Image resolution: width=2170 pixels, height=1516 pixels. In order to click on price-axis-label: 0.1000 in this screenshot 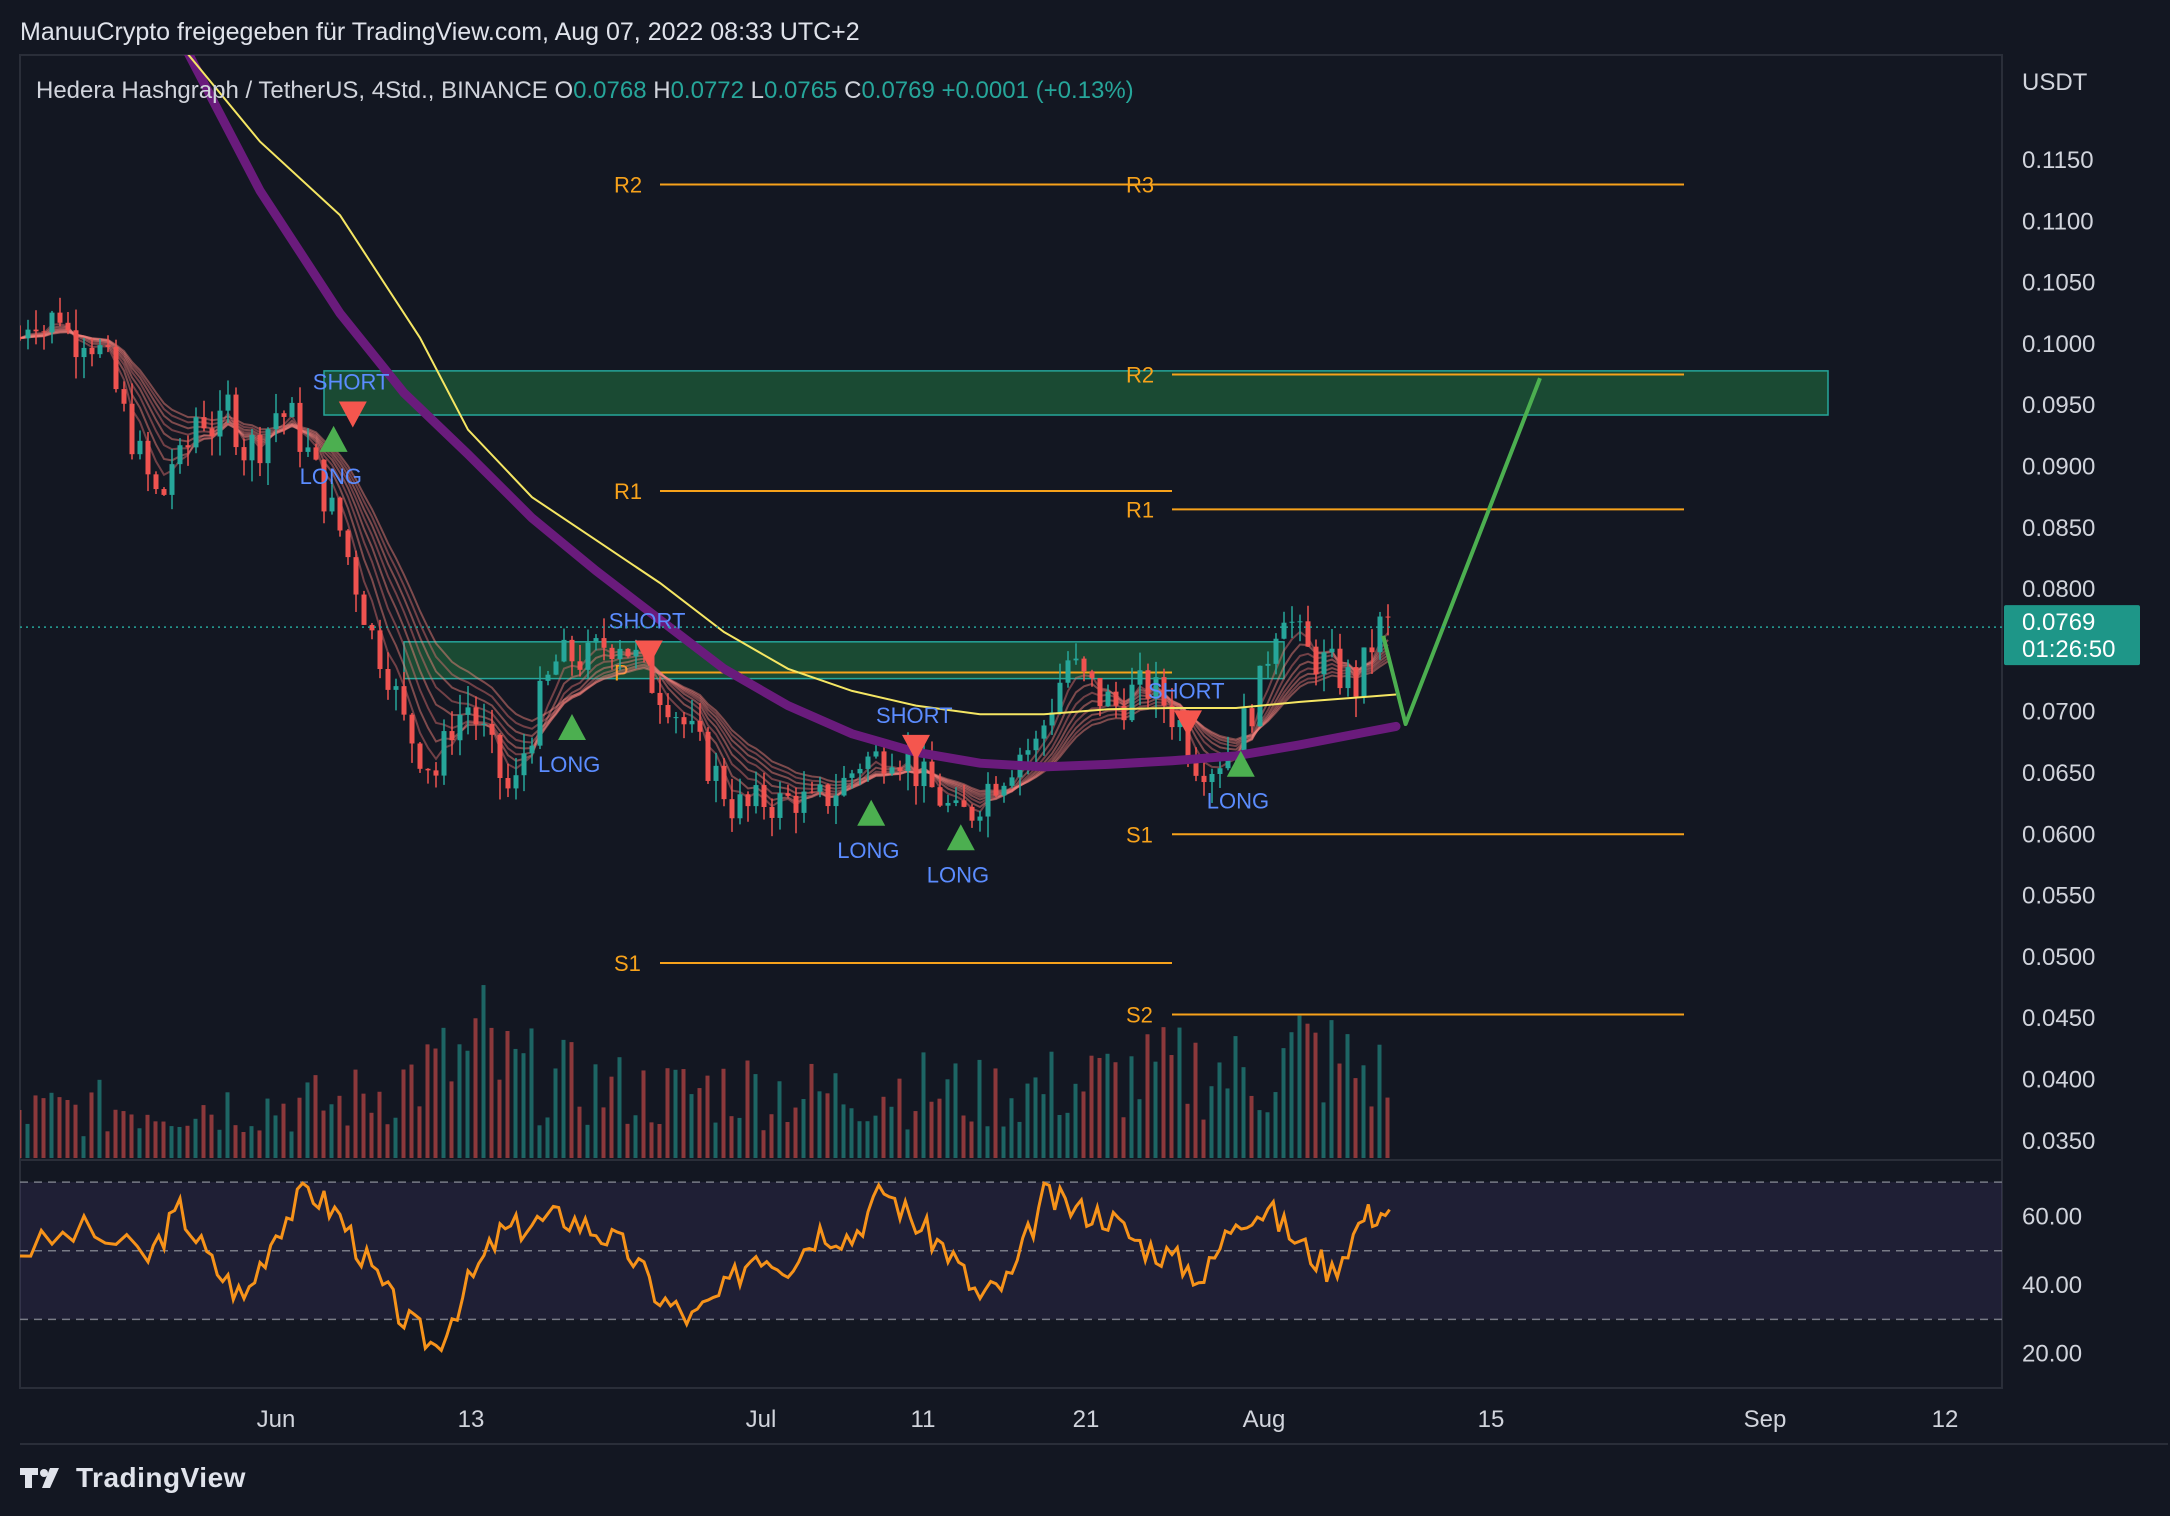, I will do `click(2058, 344)`.